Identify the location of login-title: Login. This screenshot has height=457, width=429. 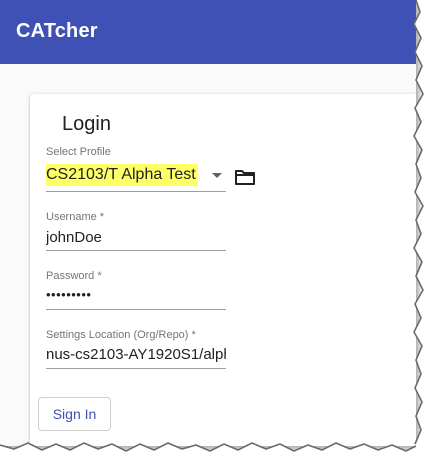
(86, 124).